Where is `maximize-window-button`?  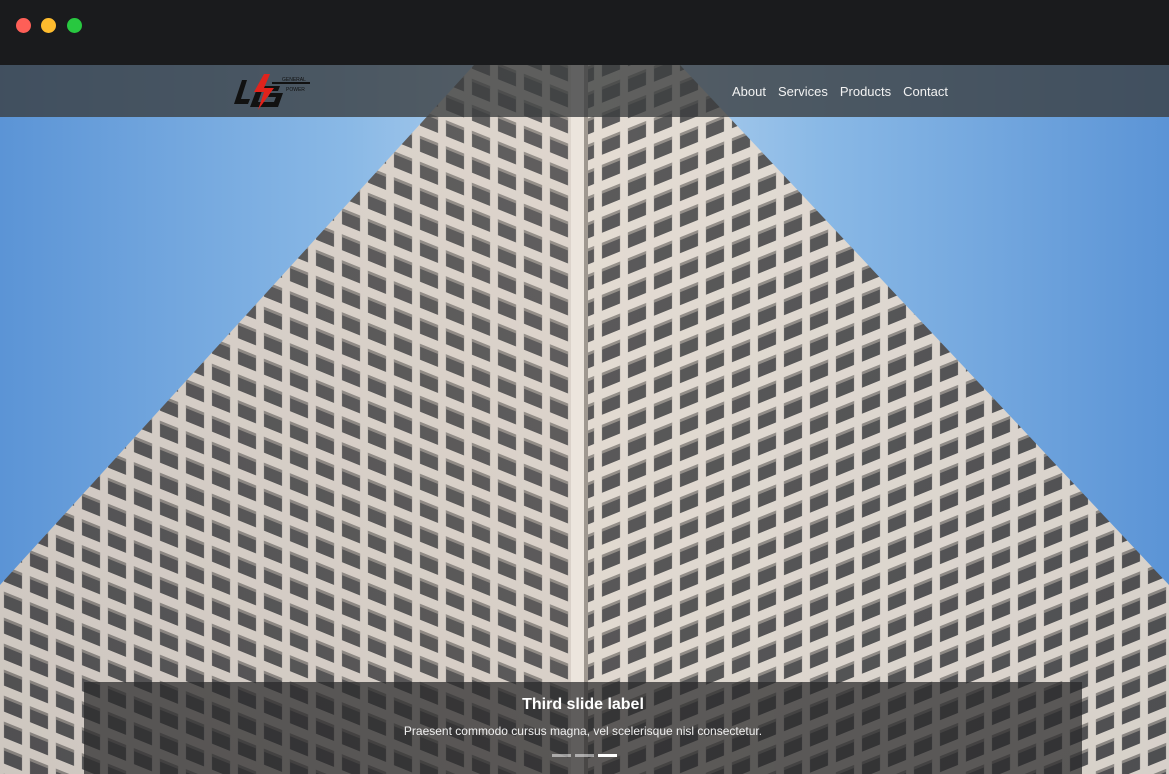 maximize-window-button is located at coordinates (74, 25).